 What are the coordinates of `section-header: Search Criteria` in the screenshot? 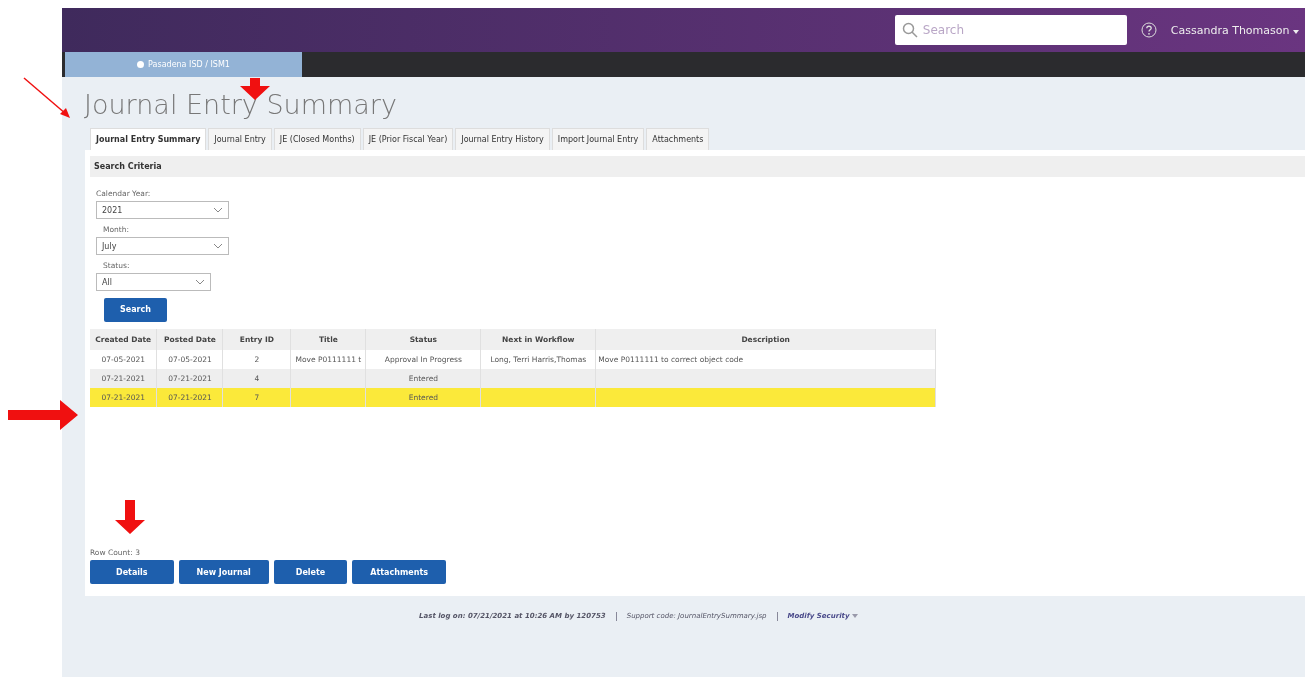 It's located at (697, 166).